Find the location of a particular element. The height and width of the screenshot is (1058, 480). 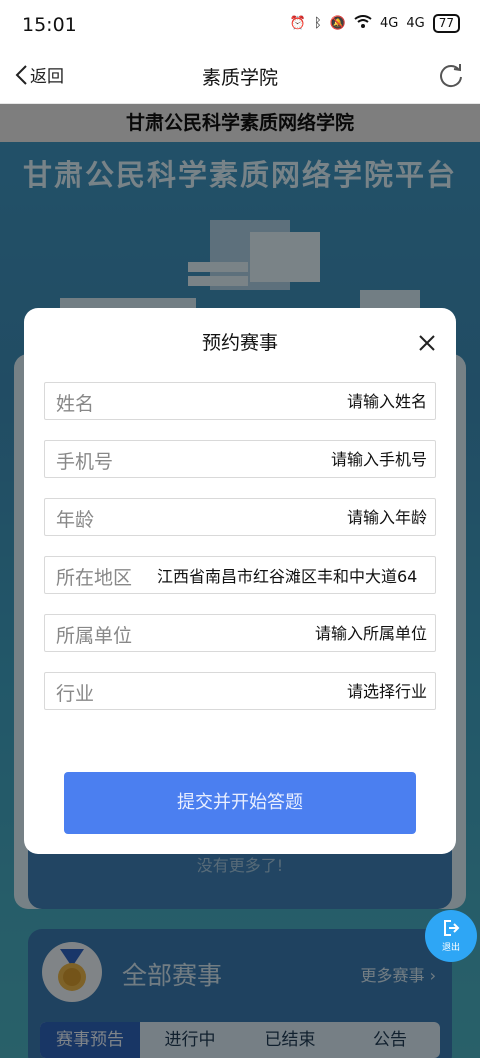

exit-button: 退出 is located at coordinates (451, 936).